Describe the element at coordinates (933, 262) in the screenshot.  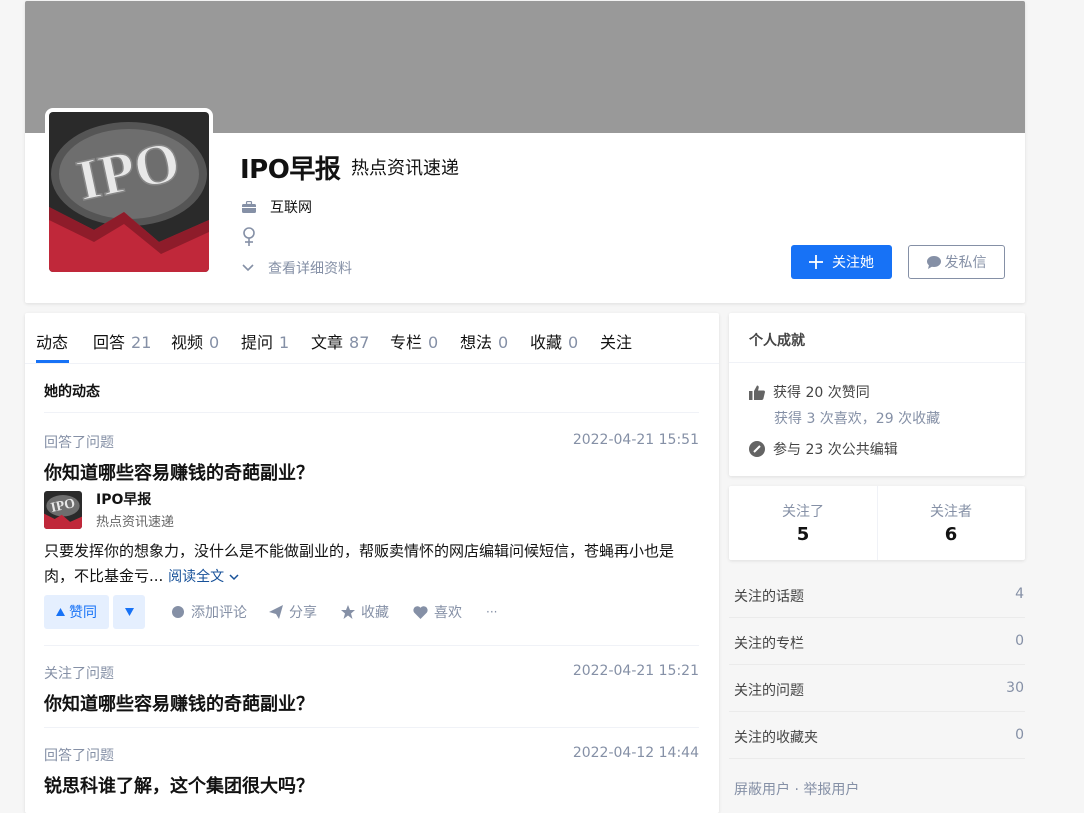
I see `chat-bubble-icon` at that location.